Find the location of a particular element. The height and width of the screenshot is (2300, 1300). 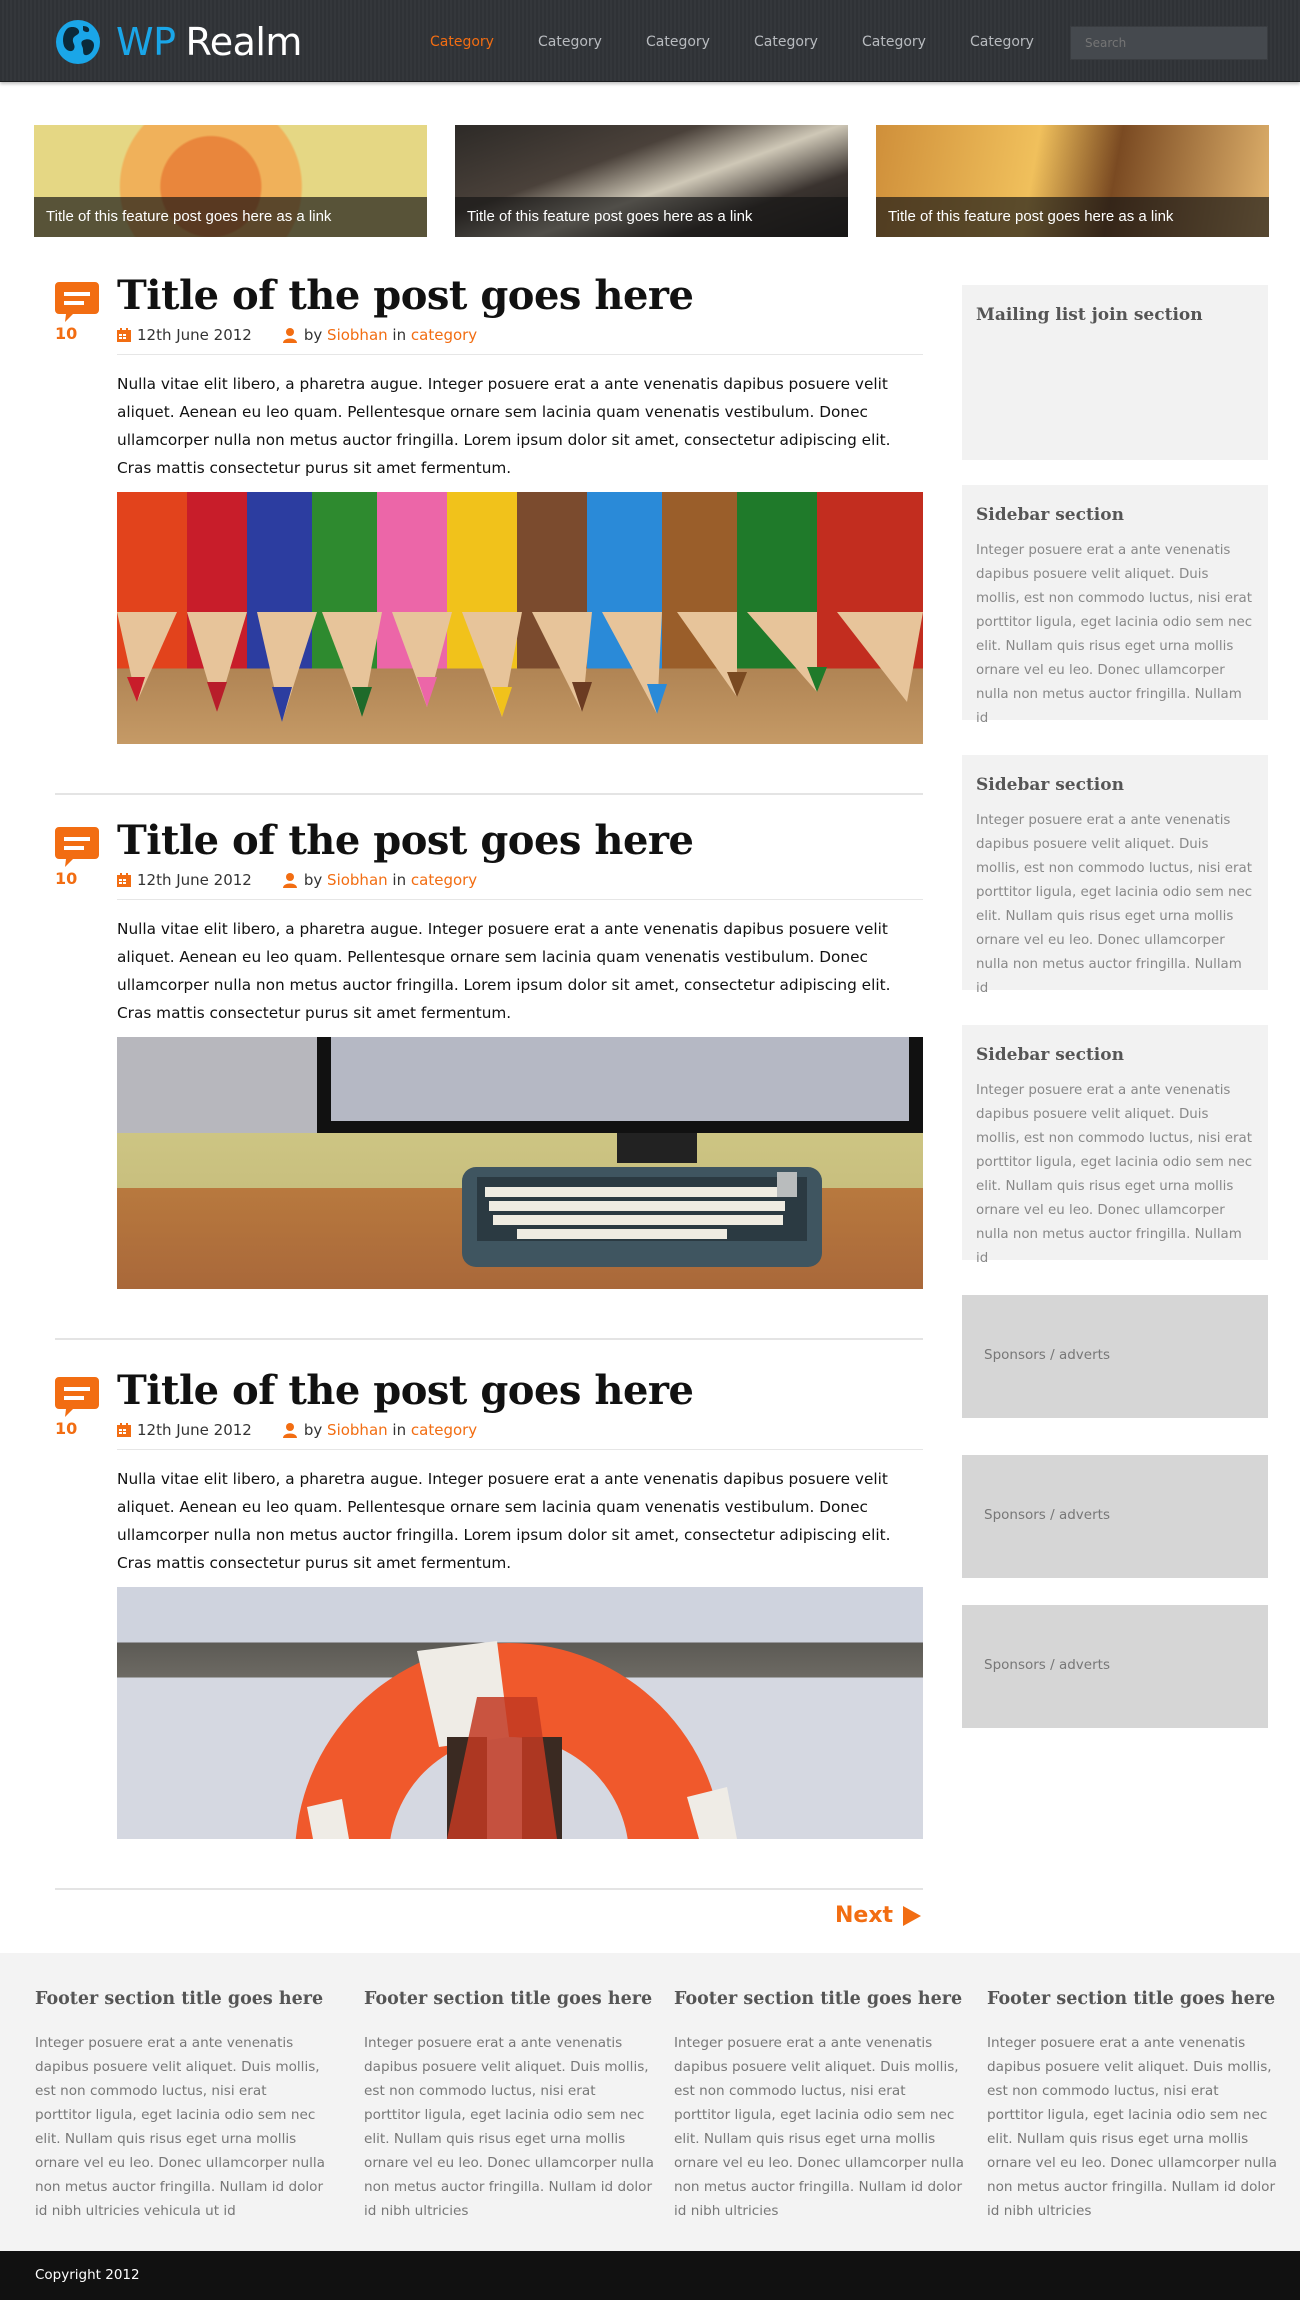

play-arrow-icon is located at coordinates (912, 1915).